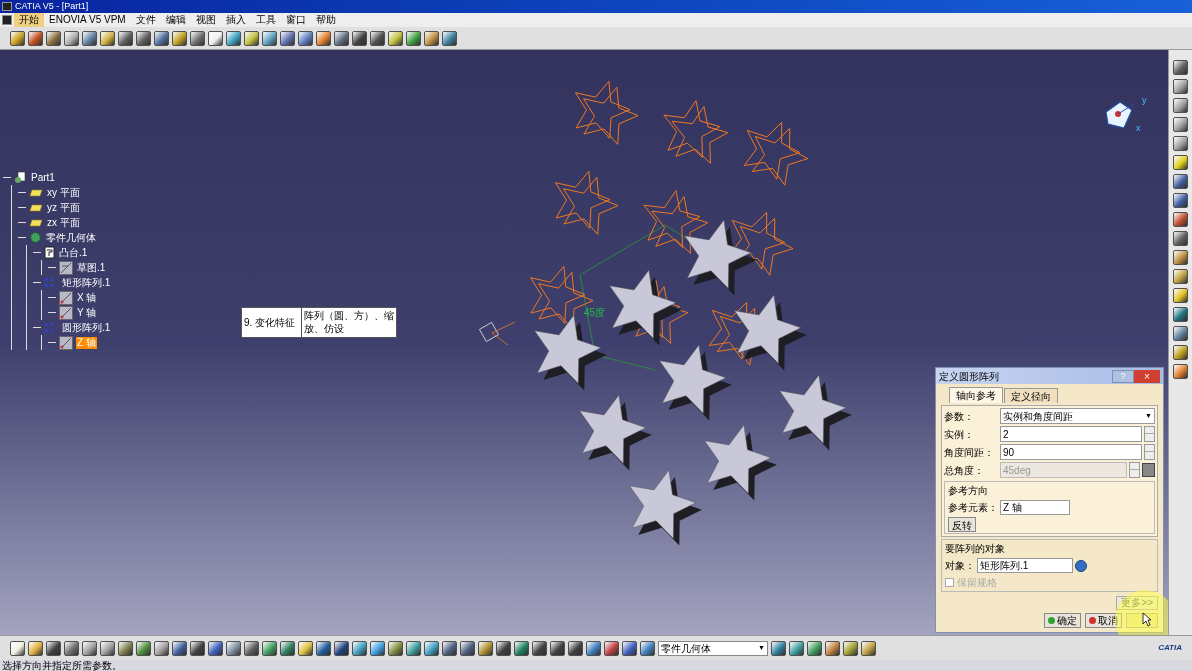 This screenshot has height=671, width=1192. I want to click on menu-item: 工具, so click(265, 20).